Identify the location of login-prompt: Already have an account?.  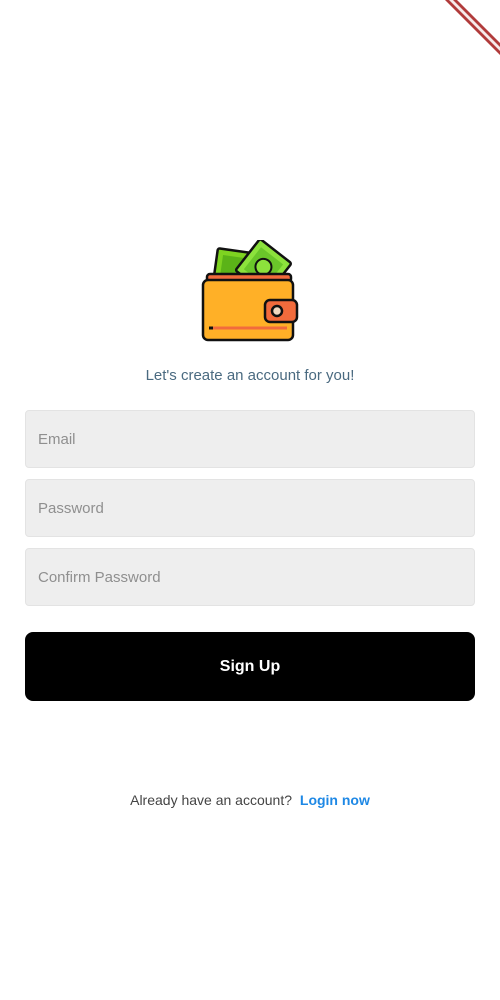
(211, 800).